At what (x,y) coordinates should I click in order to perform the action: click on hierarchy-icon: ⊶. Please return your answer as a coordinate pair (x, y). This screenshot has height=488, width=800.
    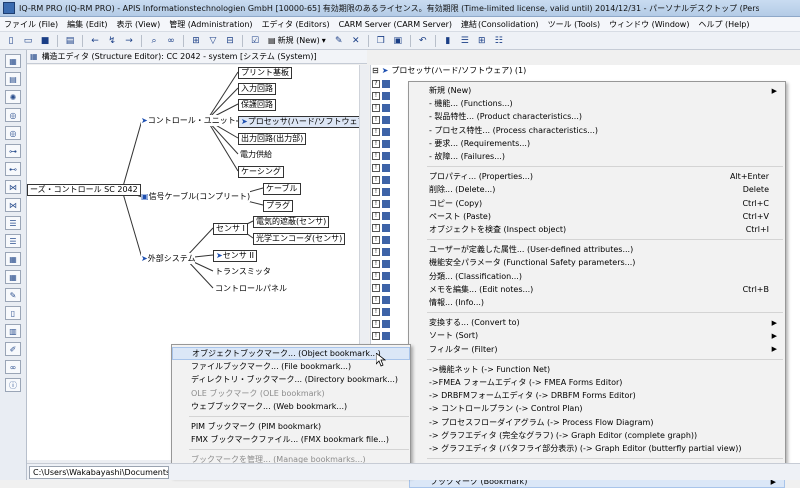
    Looking at the image, I should click on (13, 151).